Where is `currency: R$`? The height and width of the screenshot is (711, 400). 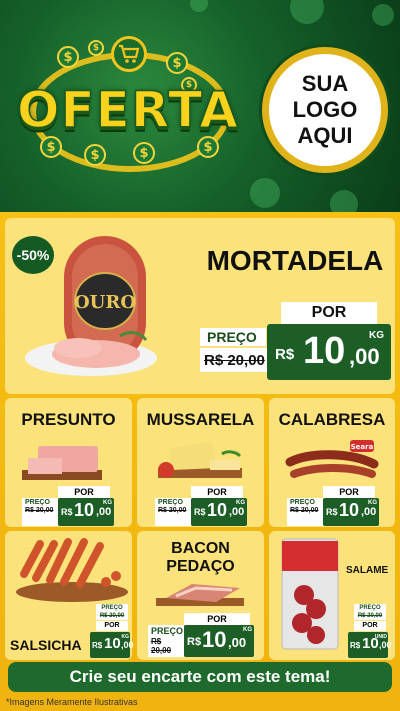
currency: R$ is located at coordinates (285, 354).